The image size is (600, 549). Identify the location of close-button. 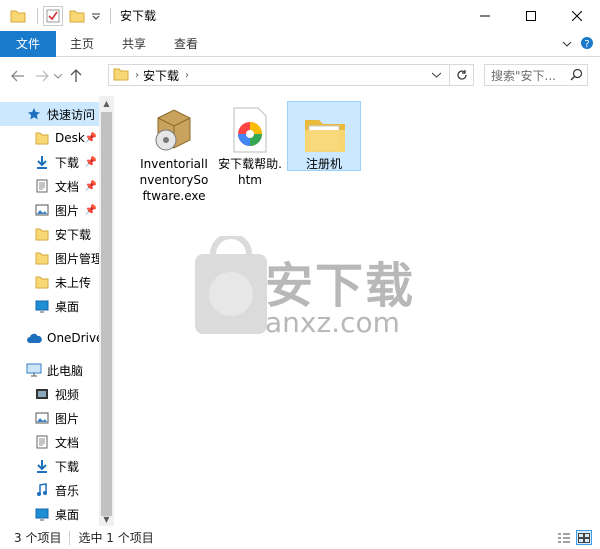
(577, 15).